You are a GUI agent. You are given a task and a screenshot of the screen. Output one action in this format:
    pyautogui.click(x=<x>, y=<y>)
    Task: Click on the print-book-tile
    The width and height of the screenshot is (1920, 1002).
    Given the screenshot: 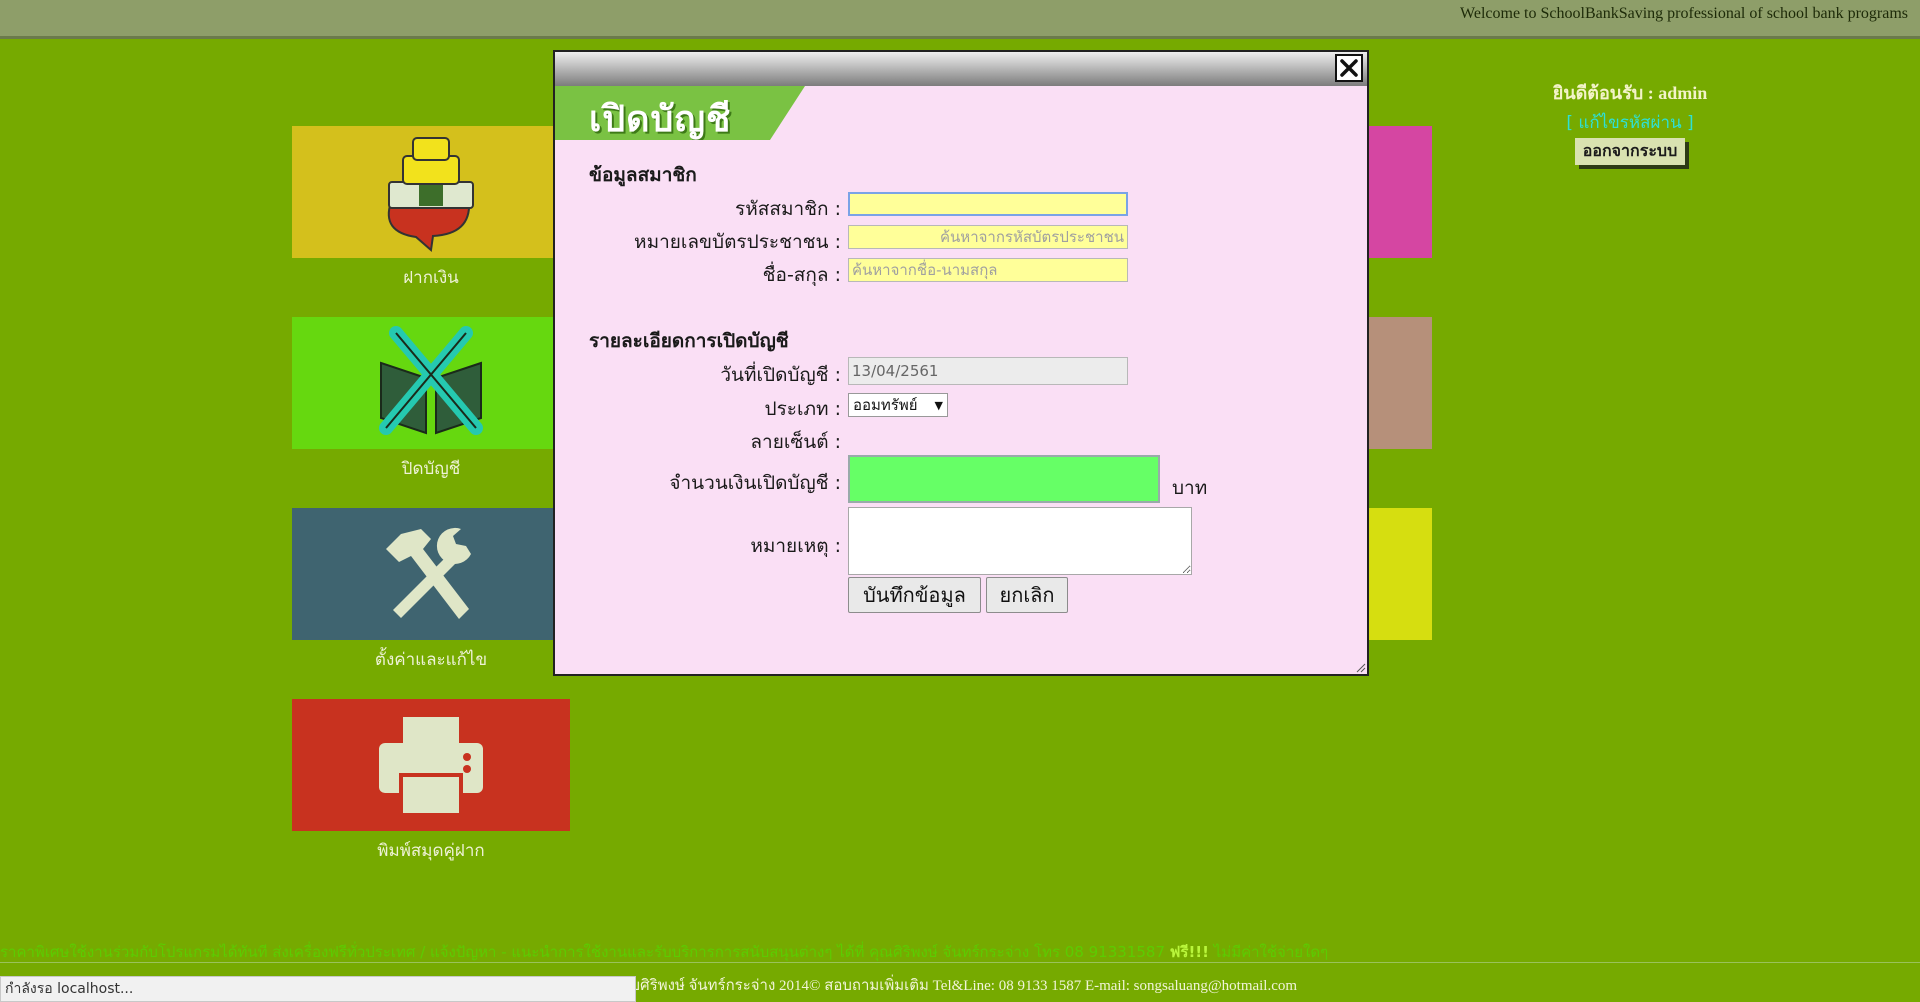 What is the action you would take?
    pyautogui.click(x=431, y=765)
    